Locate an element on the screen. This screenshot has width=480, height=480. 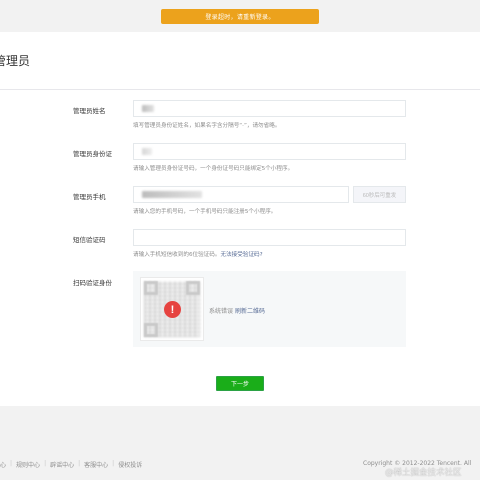
qr-error-text: 系统错误 is located at coordinates (221, 311).